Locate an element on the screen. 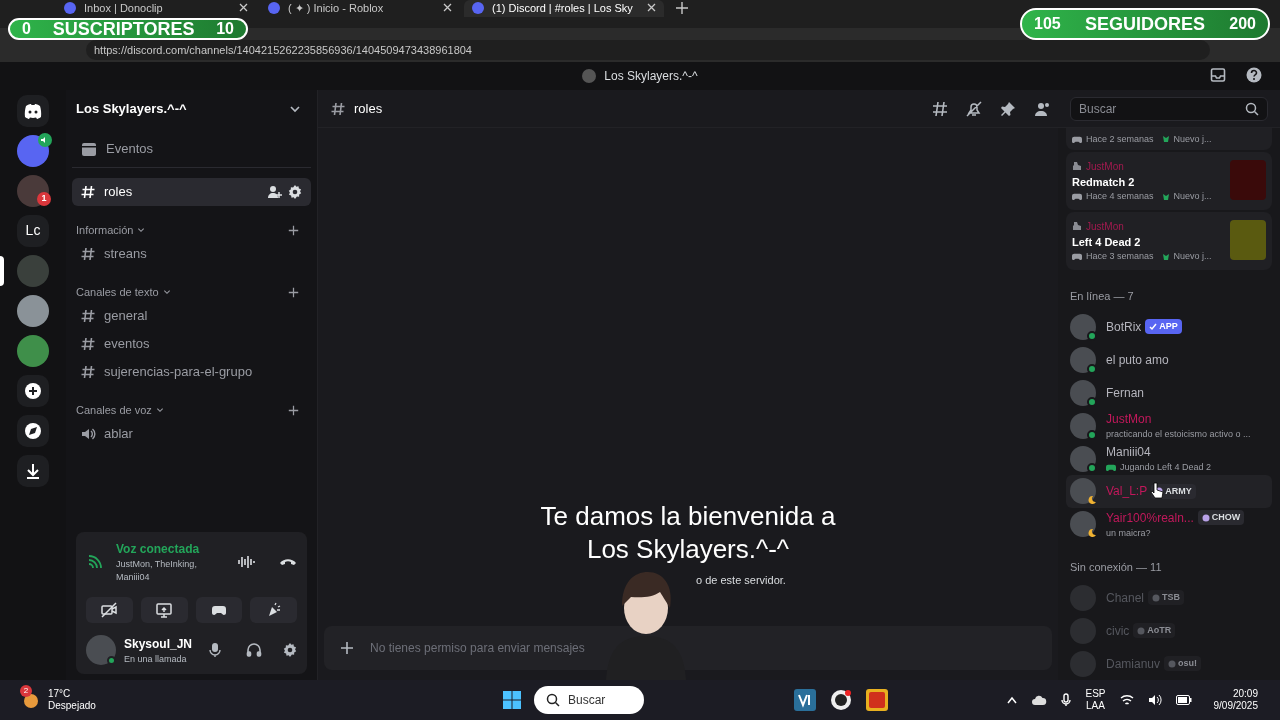  pin-icon is located at coordinates (1008, 108).